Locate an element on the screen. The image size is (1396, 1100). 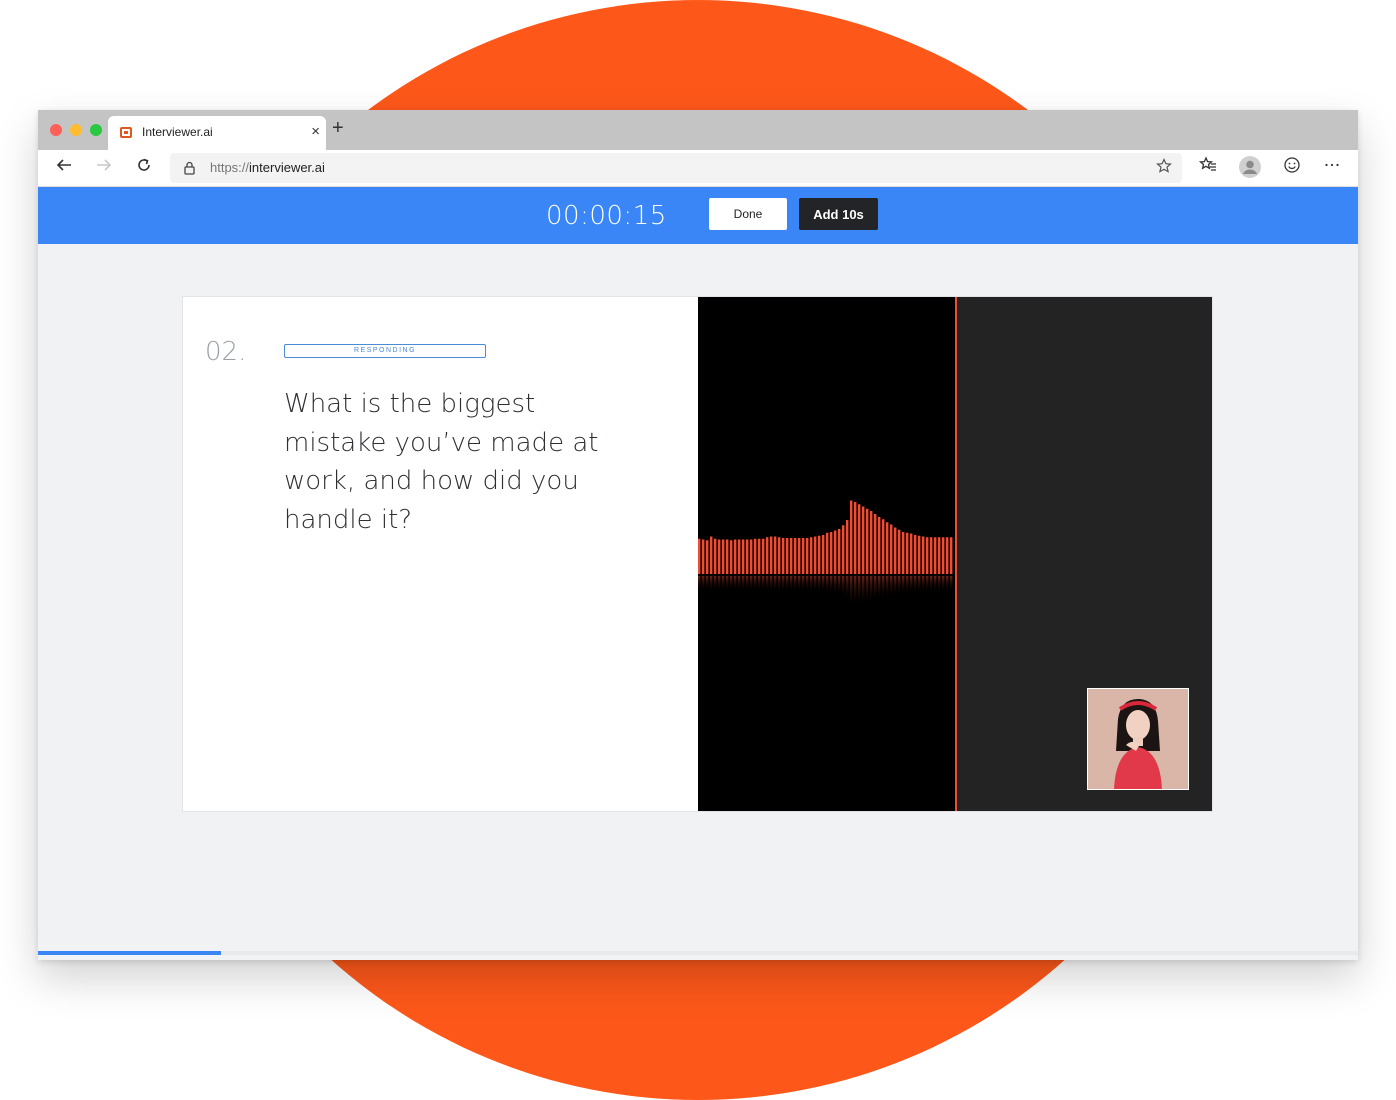
tab-close-icon: × is located at coordinates (315, 131).